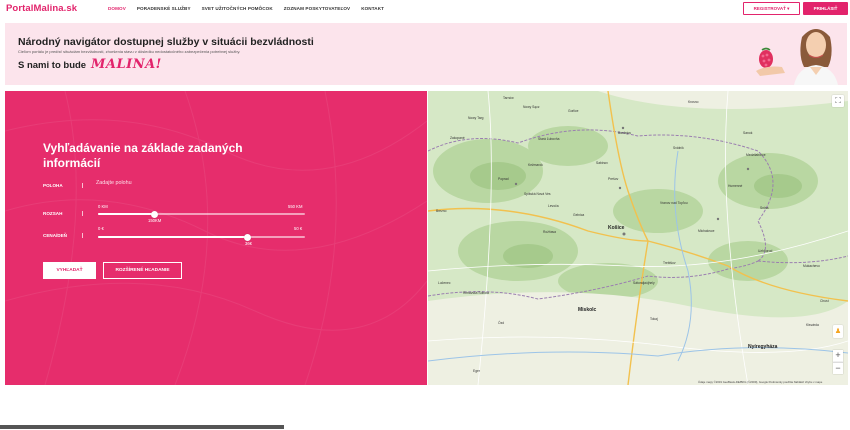  I want to click on nav-item-domov: DOMOV, so click(117, 8).